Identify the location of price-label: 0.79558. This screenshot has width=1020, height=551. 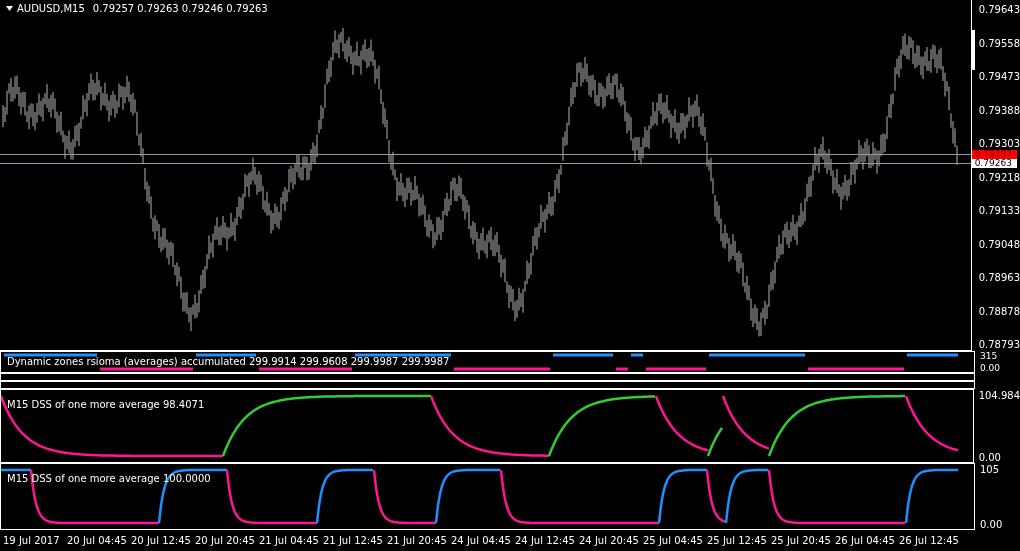
(998, 43).